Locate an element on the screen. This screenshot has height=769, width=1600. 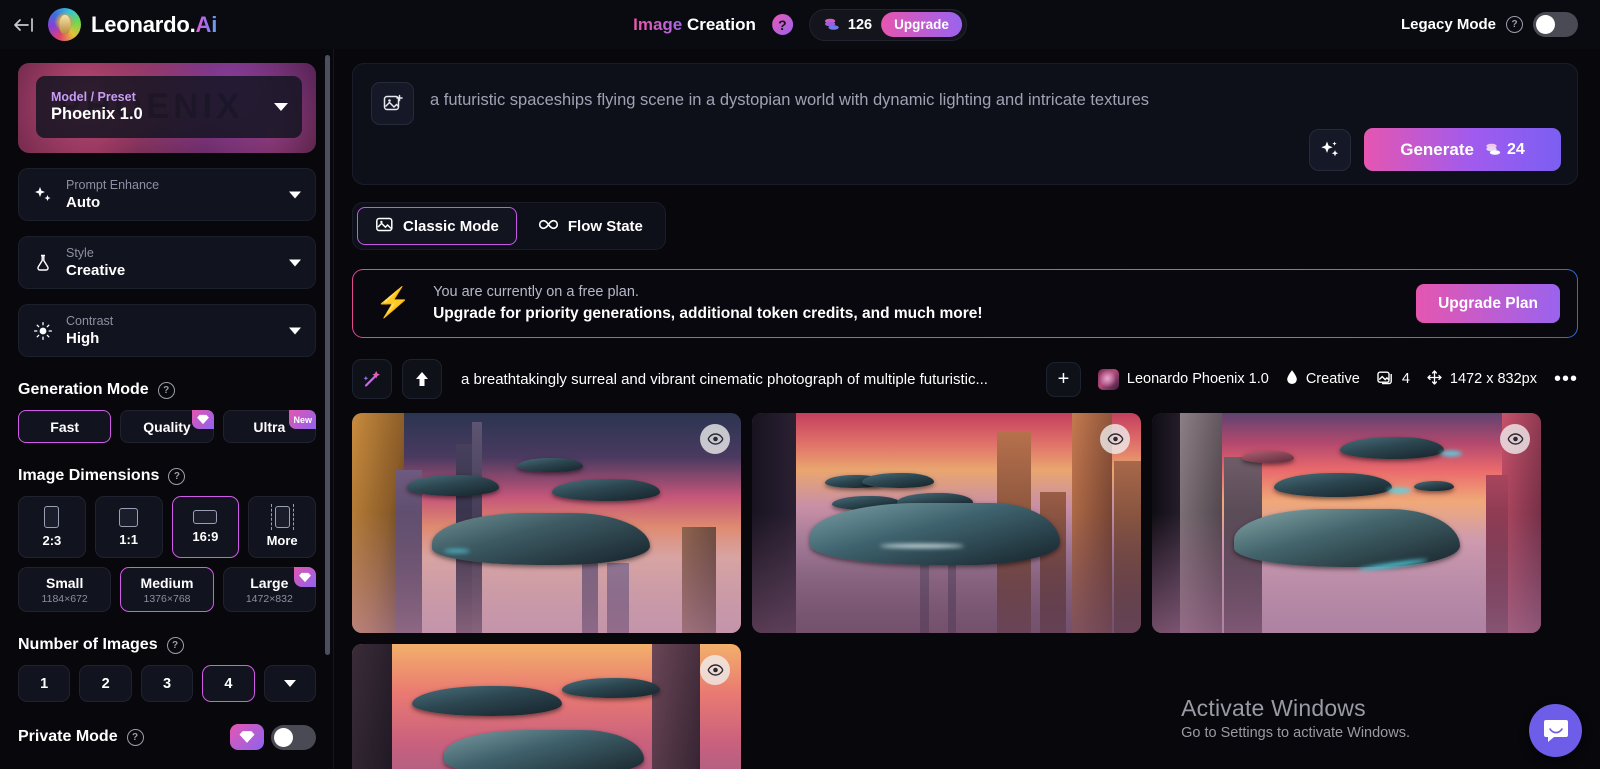
prompt-enhance-select: Prompt Enhance Auto is located at coordinates (167, 194).